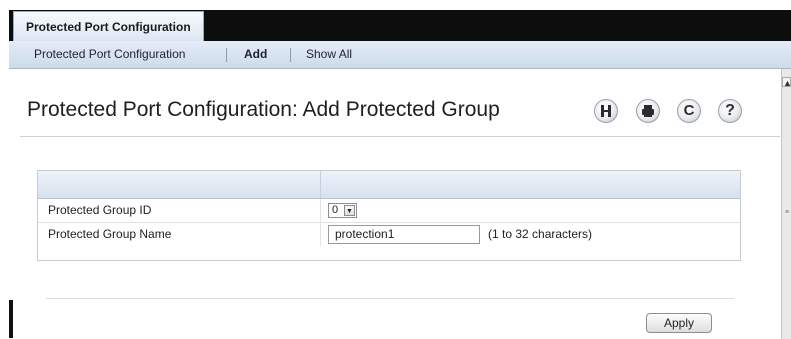  What do you see at coordinates (389, 211) in the screenshot?
I see `form-row-group-id: Protected Group ID 0 ▼` at bounding box center [389, 211].